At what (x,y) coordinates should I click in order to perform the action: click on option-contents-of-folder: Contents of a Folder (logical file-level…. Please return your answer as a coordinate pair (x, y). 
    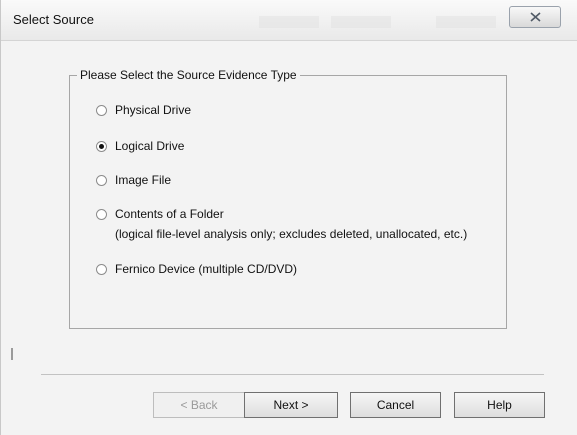
    Looking at the image, I should click on (281, 224).